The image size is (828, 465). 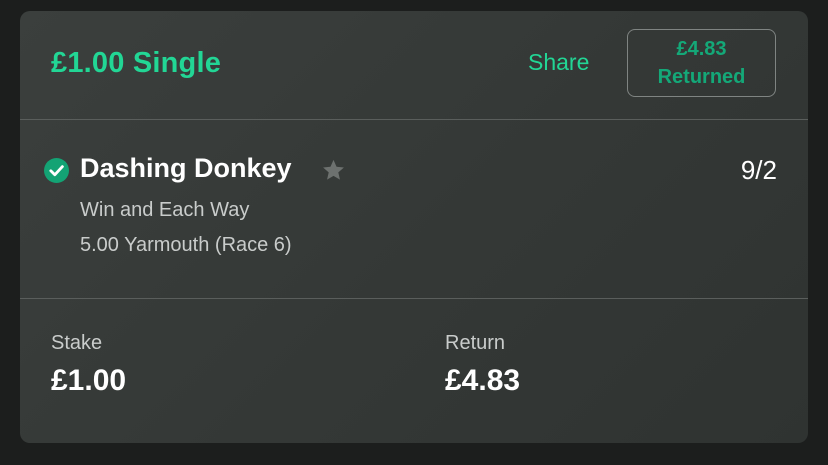 I want to click on runner-name: Dashing Donkey, so click(x=186, y=168).